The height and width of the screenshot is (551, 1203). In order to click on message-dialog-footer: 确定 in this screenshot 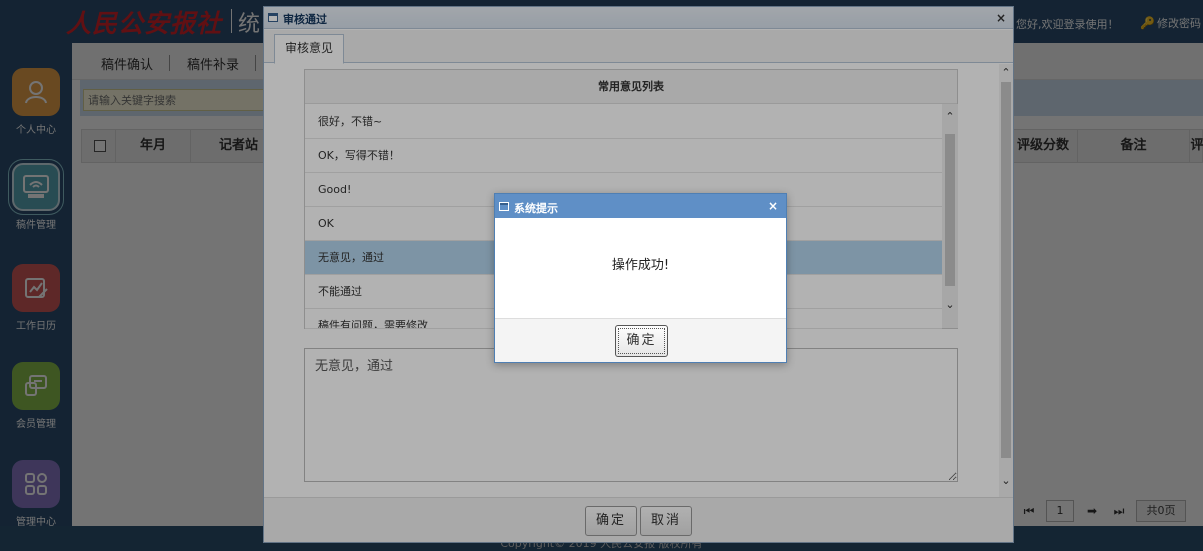, I will do `click(640, 340)`.